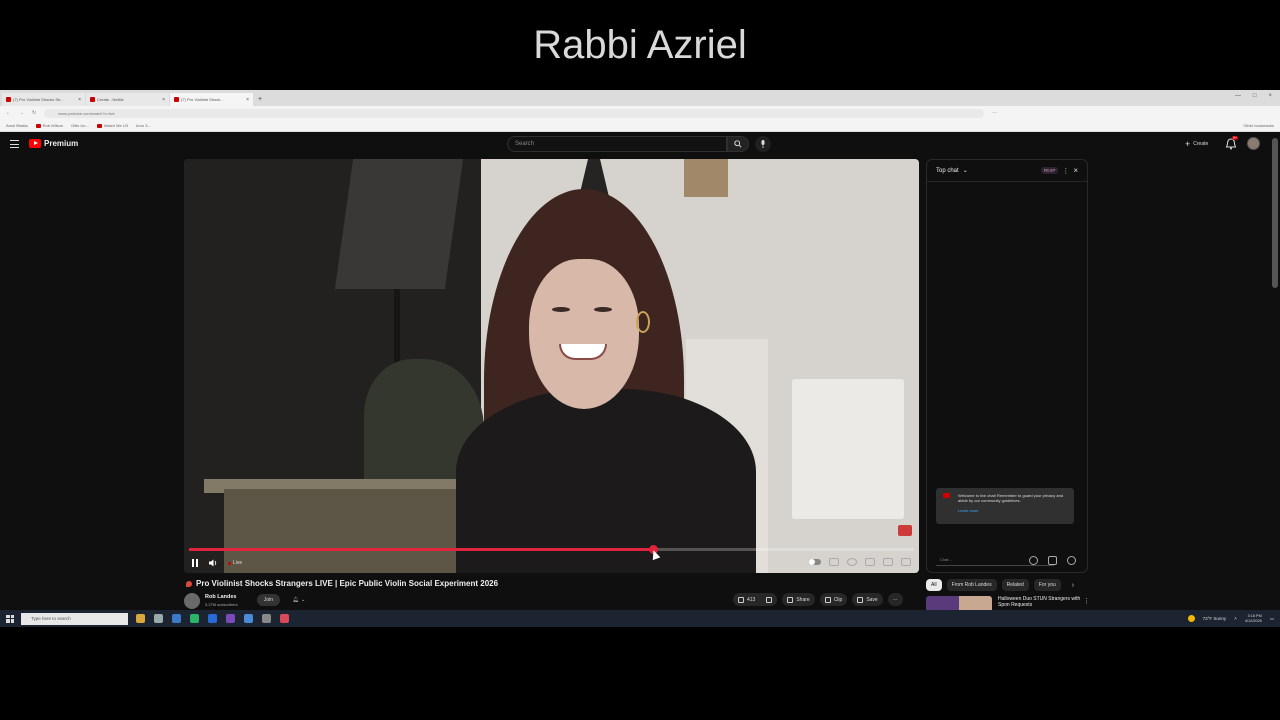 The image size is (1280, 720). I want to click on system-clock: 3:18 PM 4/12/2026, so click(1253, 619).